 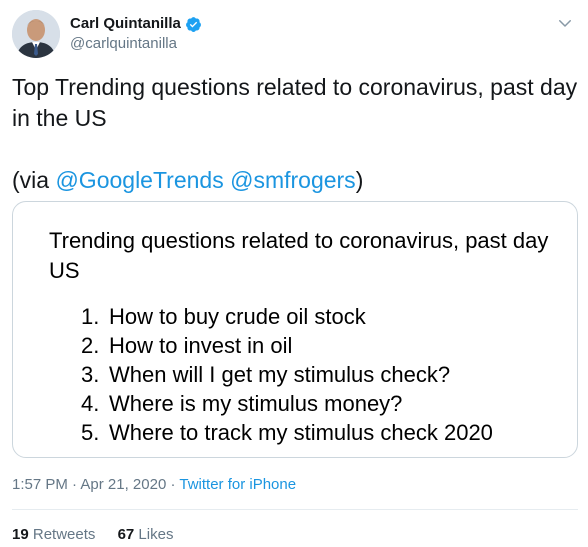 I want to click on author-identity: Carl Quintanilla @carlquintanilla, so click(x=136, y=34).